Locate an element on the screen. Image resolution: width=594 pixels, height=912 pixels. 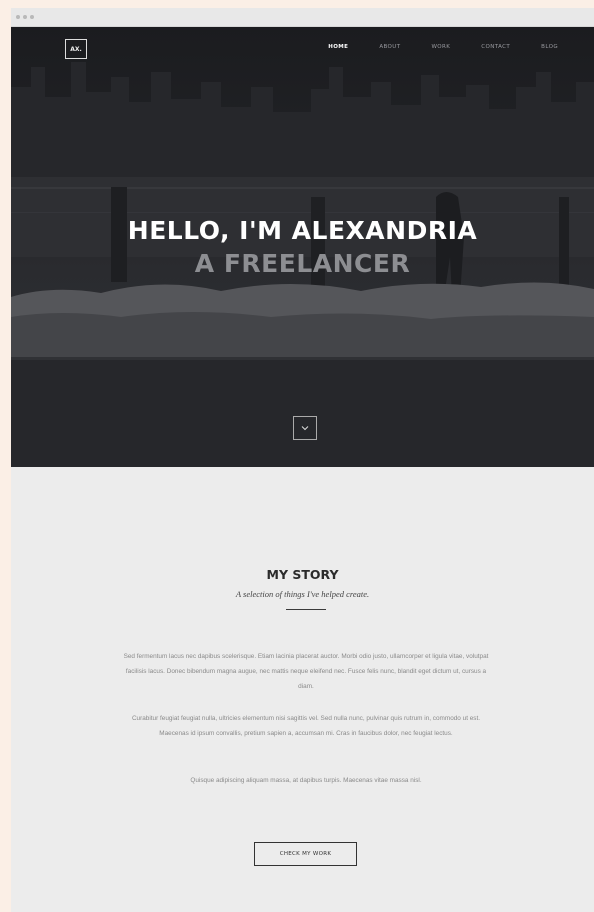
scroll-down-button is located at coordinates (305, 428).